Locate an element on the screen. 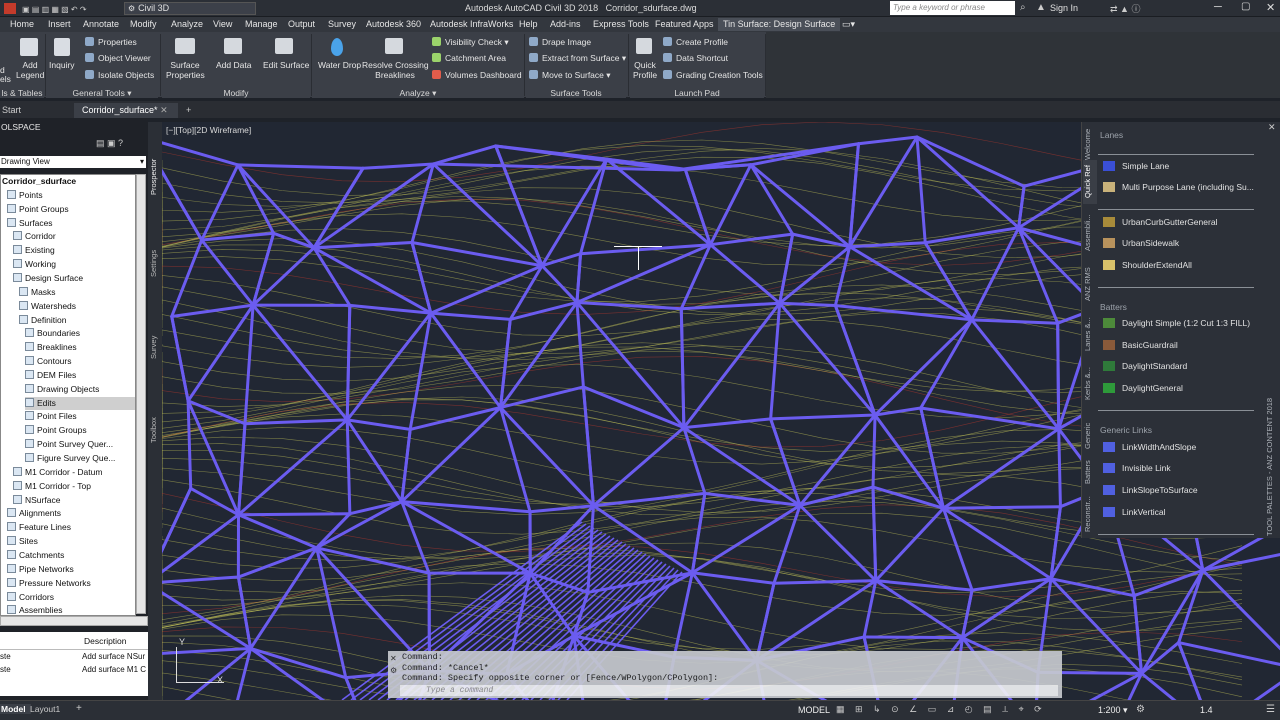 The image size is (1280, 720). catchment-area-button: Catchment Area is located at coordinates (475, 58).